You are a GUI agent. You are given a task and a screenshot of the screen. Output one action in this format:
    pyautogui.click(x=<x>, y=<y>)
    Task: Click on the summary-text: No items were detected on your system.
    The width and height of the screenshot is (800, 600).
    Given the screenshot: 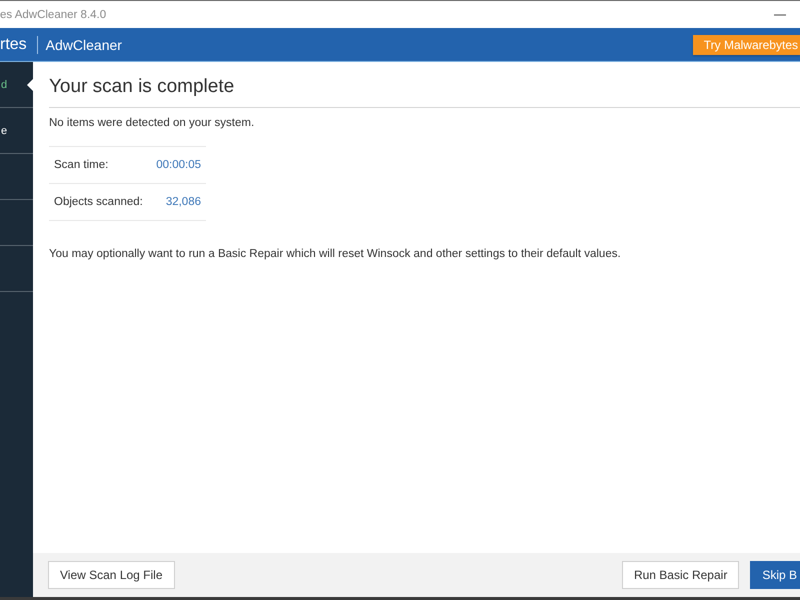 What is the action you would take?
    pyautogui.click(x=151, y=123)
    